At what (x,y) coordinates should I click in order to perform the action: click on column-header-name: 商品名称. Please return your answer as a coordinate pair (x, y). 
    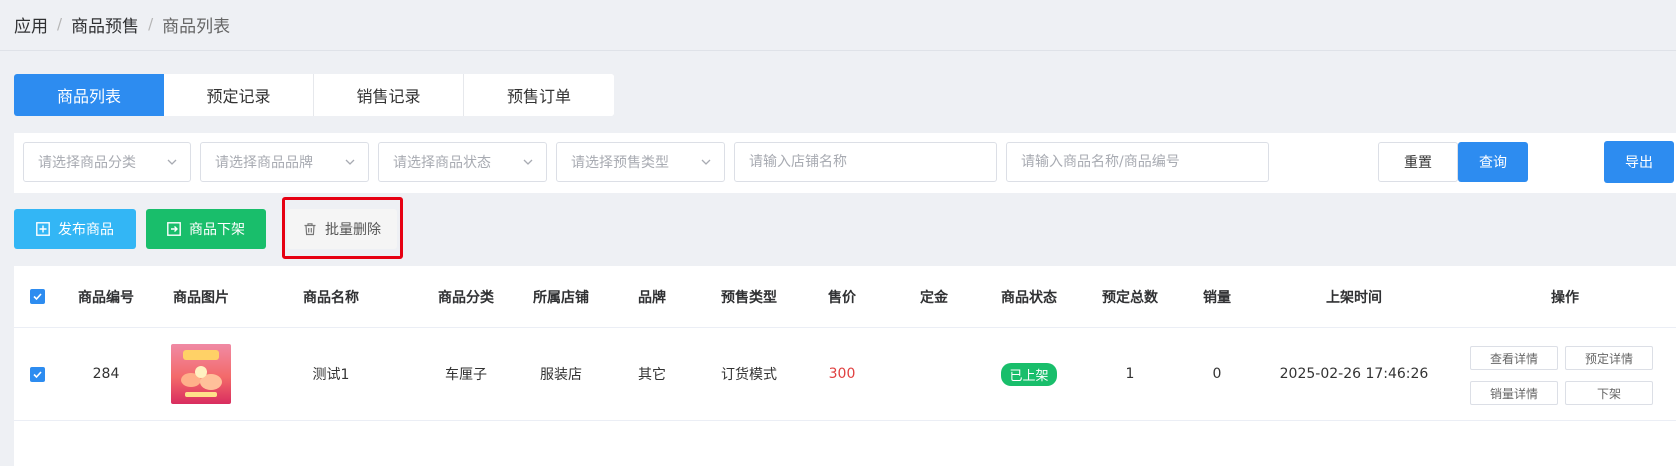
    Looking at the image, I should click on (331, 297).